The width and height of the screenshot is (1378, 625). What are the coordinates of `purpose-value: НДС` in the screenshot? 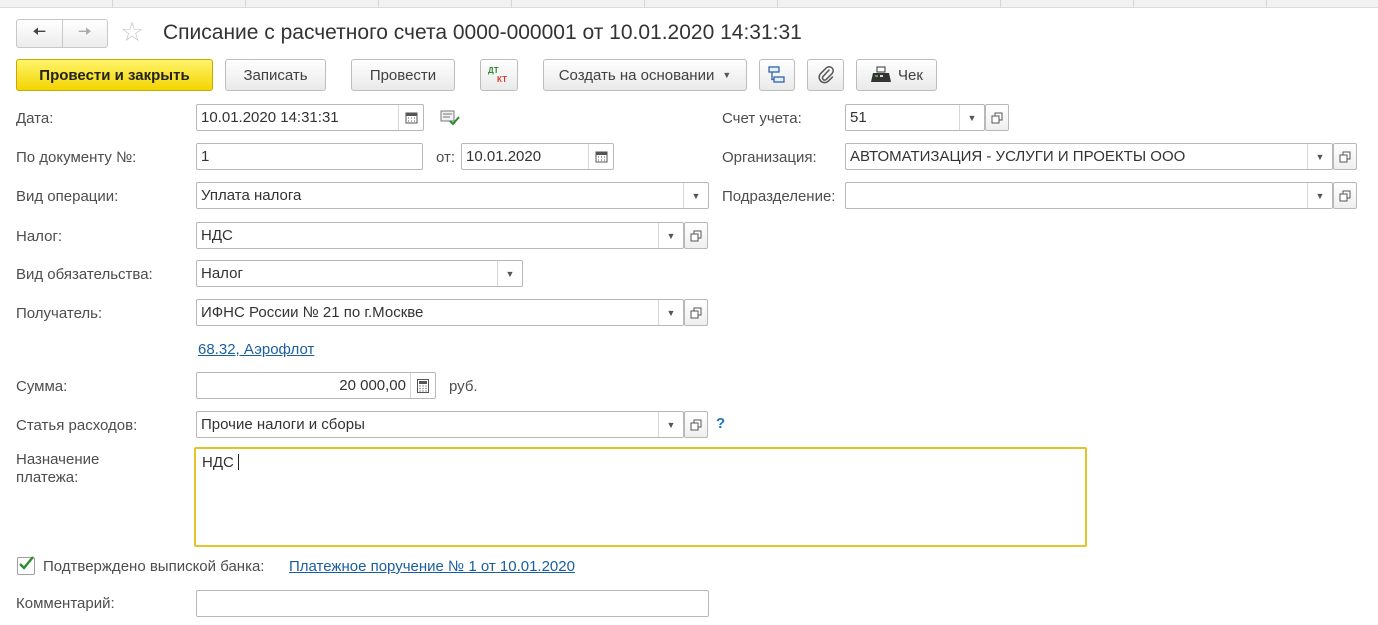 It's located at (218, 462).